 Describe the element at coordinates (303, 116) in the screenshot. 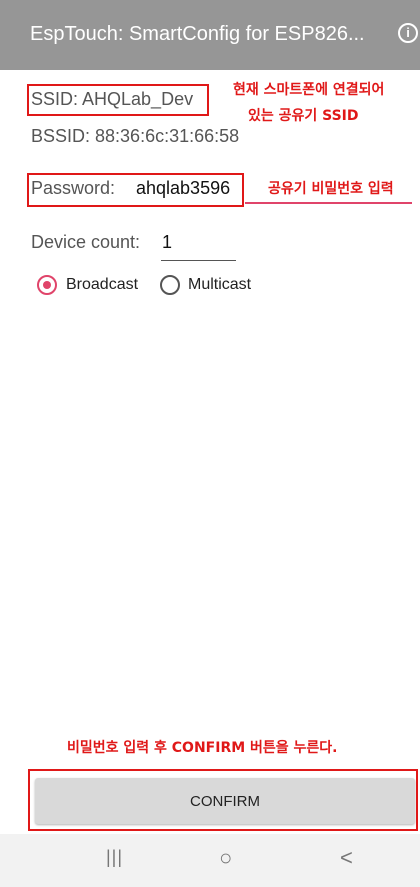

I see `ssid-annotation-line2: 있는 공유기 SSID` at that location.